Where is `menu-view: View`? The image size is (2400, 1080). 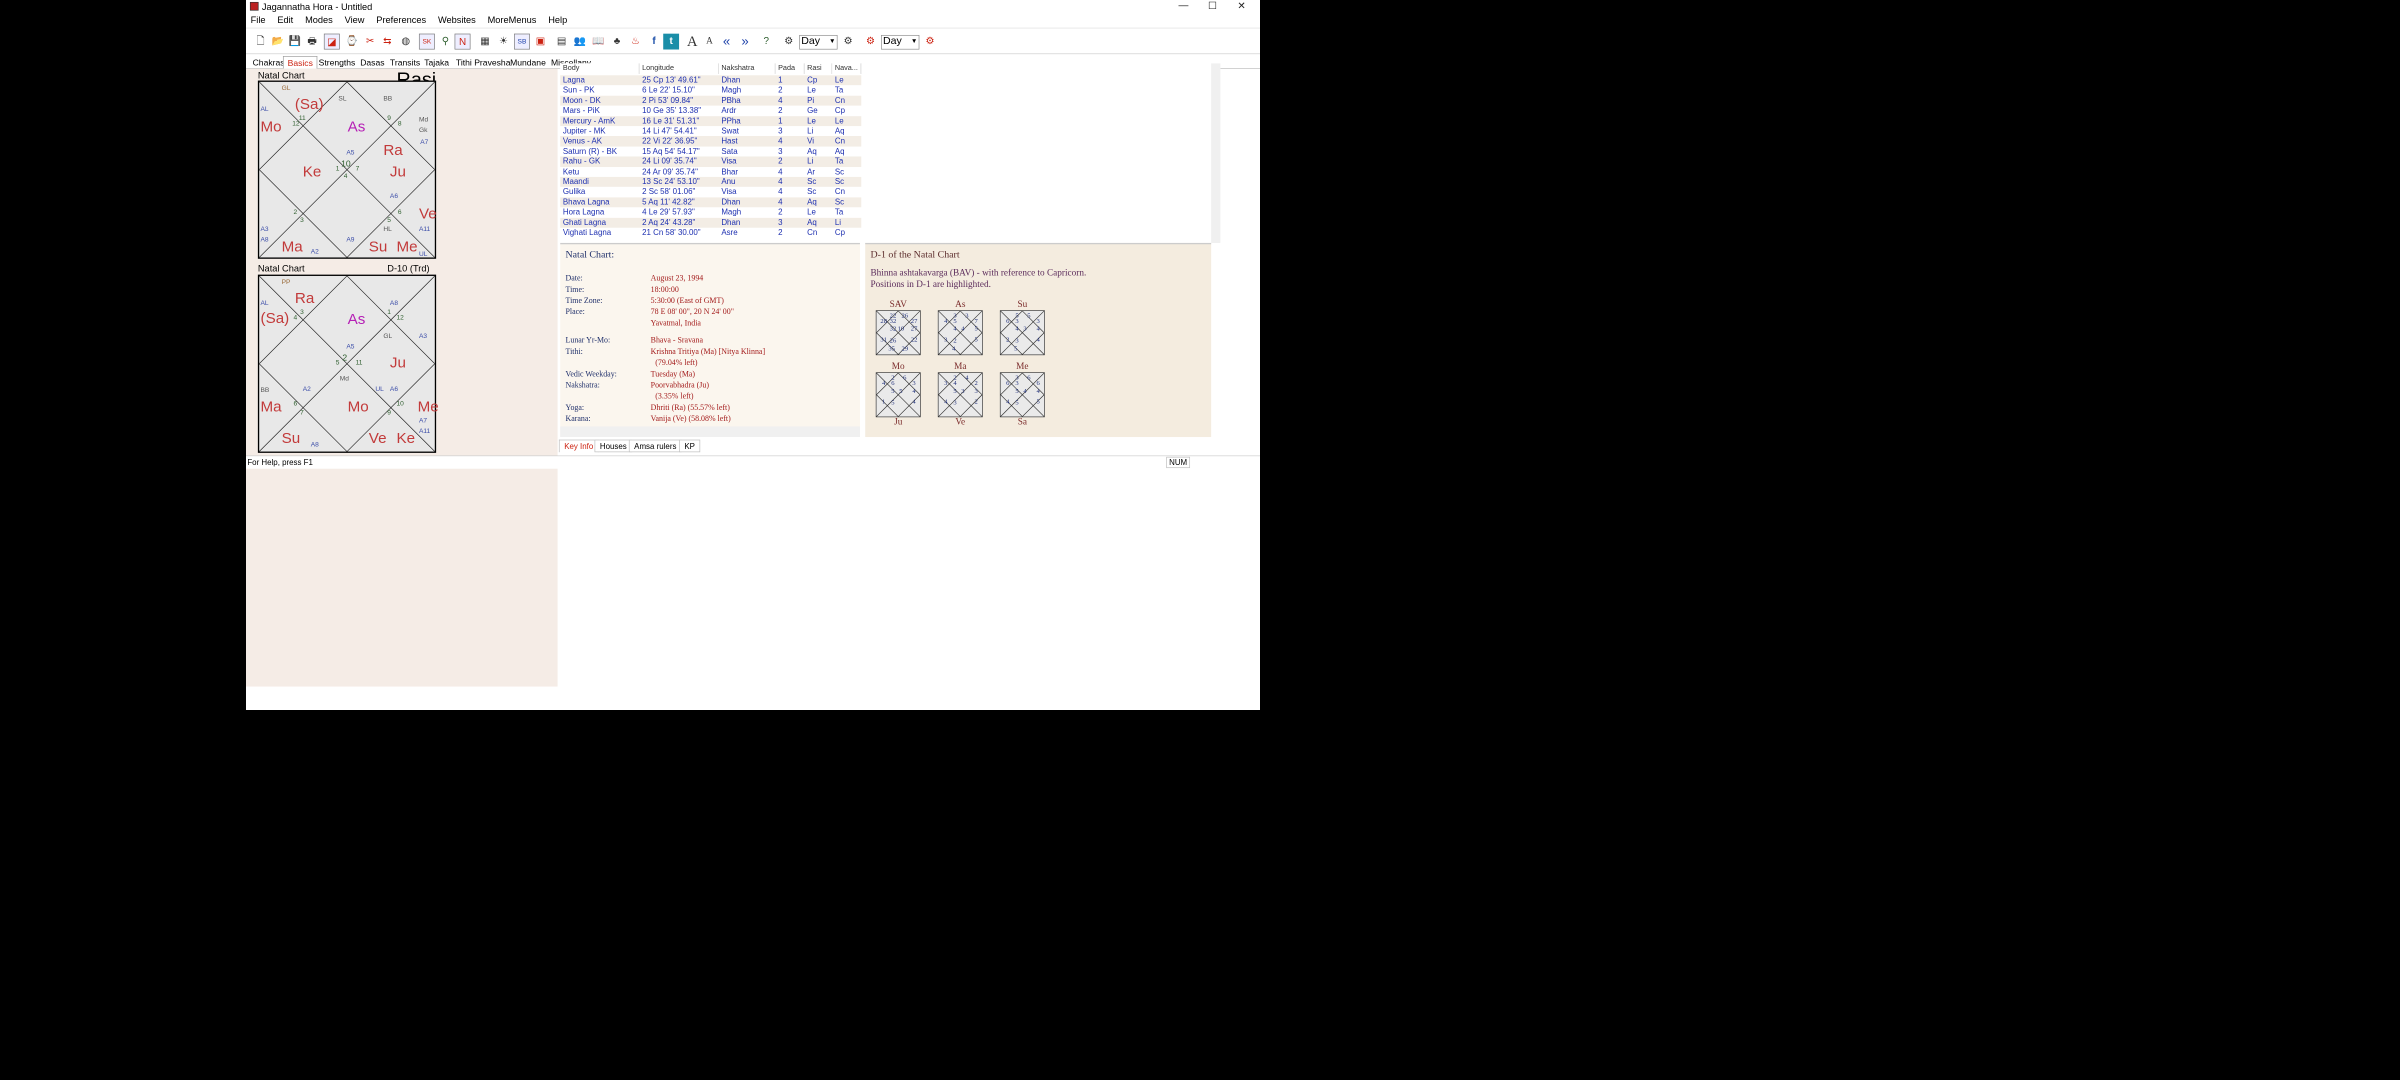
menu-view: View is located at coordinates (354, 19).